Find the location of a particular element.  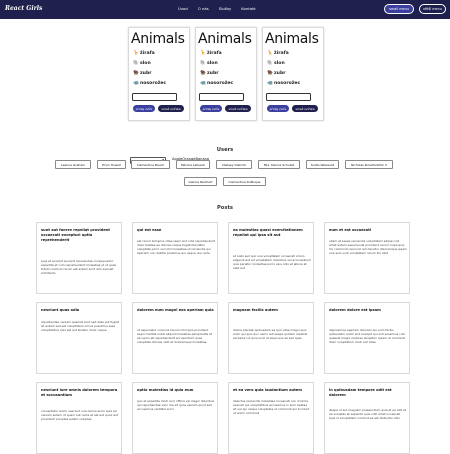

post-title: in quibusdam tempore odit est dolorem is located at coordinates (360, 392).